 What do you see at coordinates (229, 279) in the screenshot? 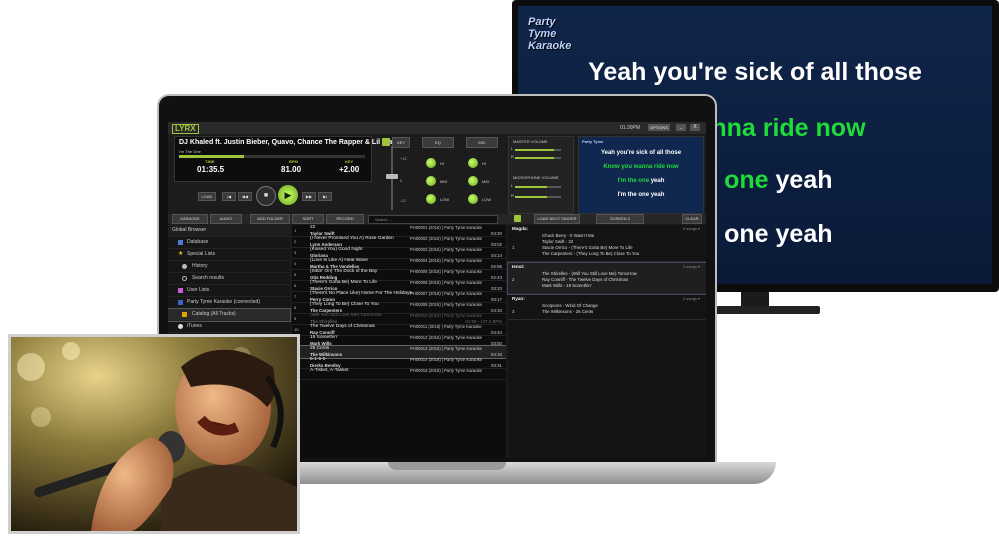
I see `sidebar-item-search-results: Search results` at bounding box center [229, 279].